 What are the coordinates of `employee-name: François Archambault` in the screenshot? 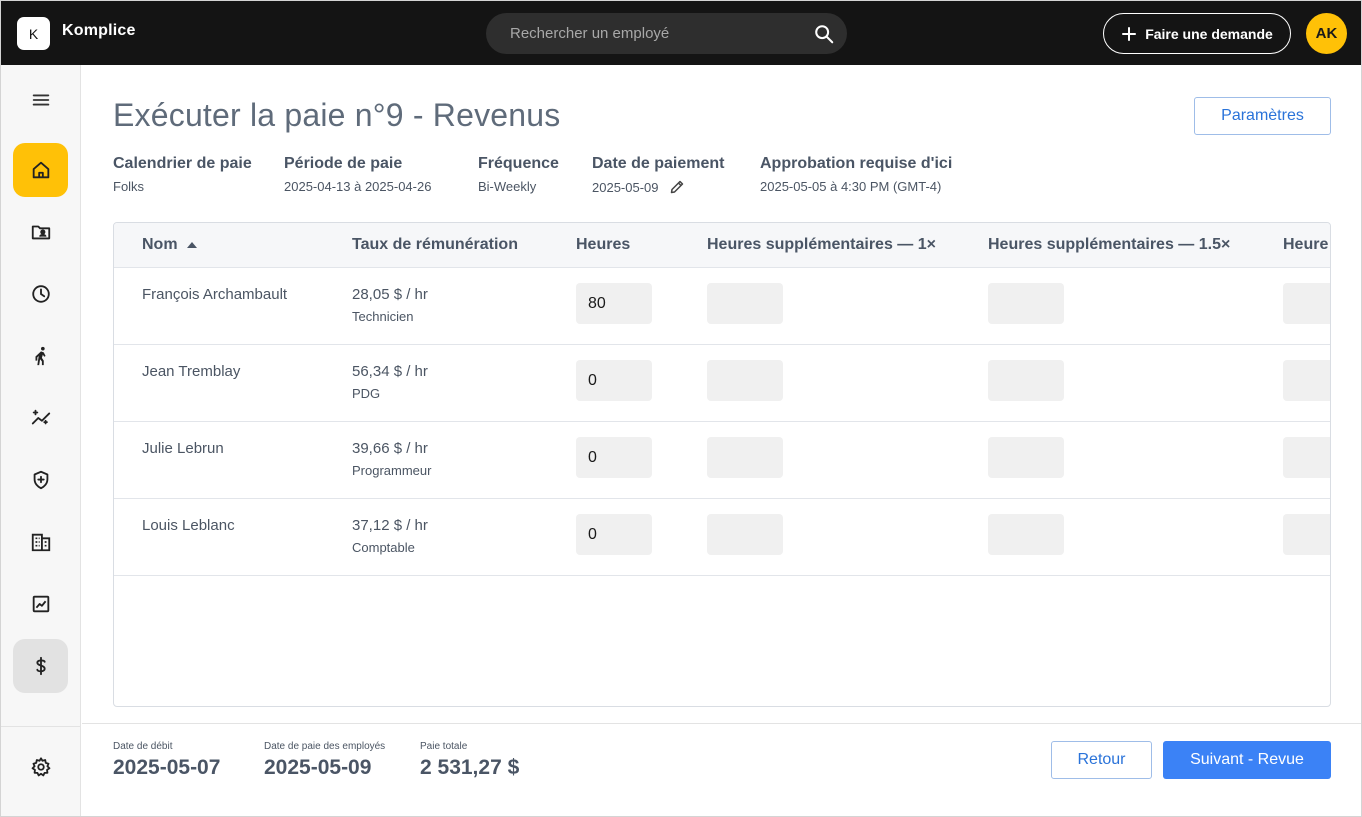 It's located at (215, 294).